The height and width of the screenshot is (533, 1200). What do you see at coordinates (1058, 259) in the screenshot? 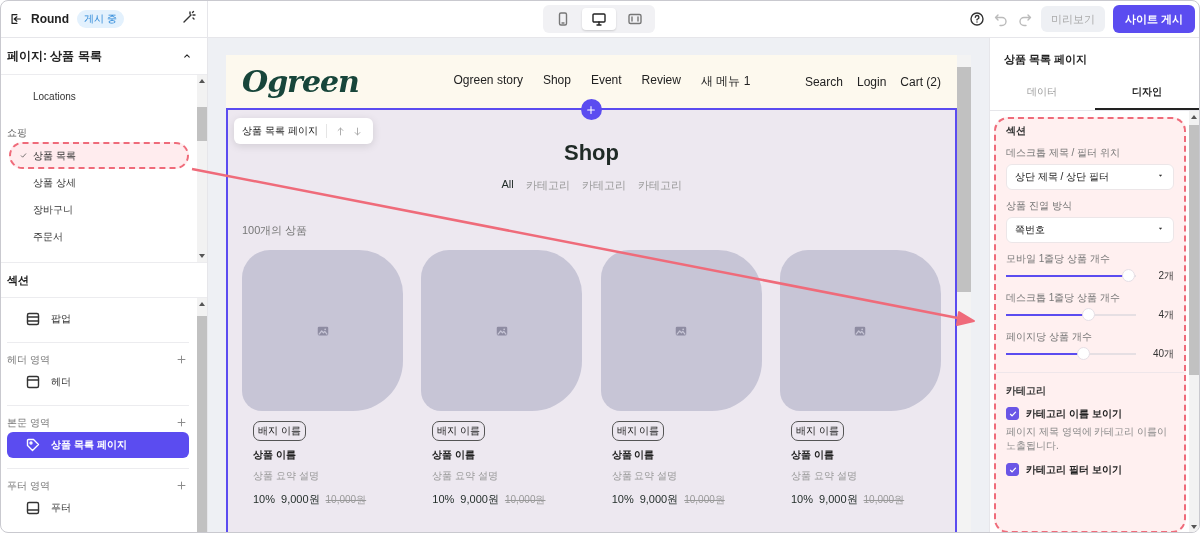
I see `setting-label: 모바일 1줄당 상품 개수` at bounding box center [1058, 259].